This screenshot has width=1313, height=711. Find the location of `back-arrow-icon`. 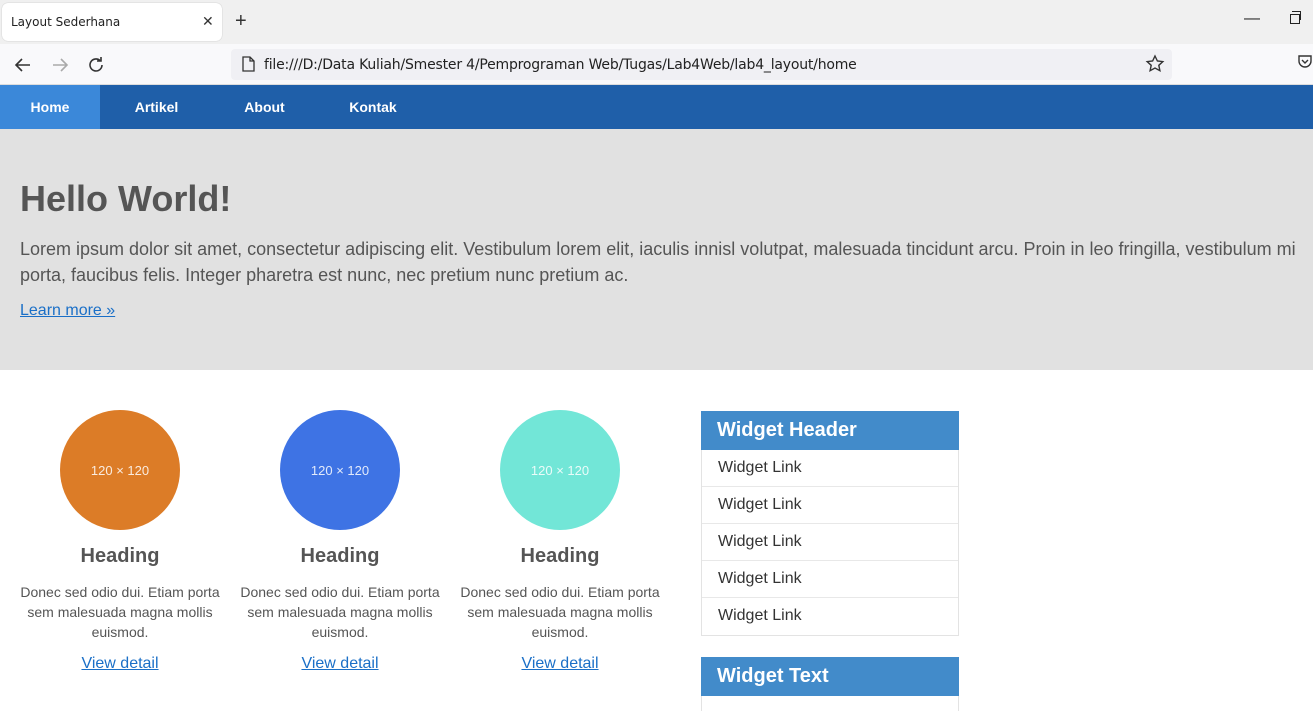

back-arrow-icon is located at coordinates (23, 65).